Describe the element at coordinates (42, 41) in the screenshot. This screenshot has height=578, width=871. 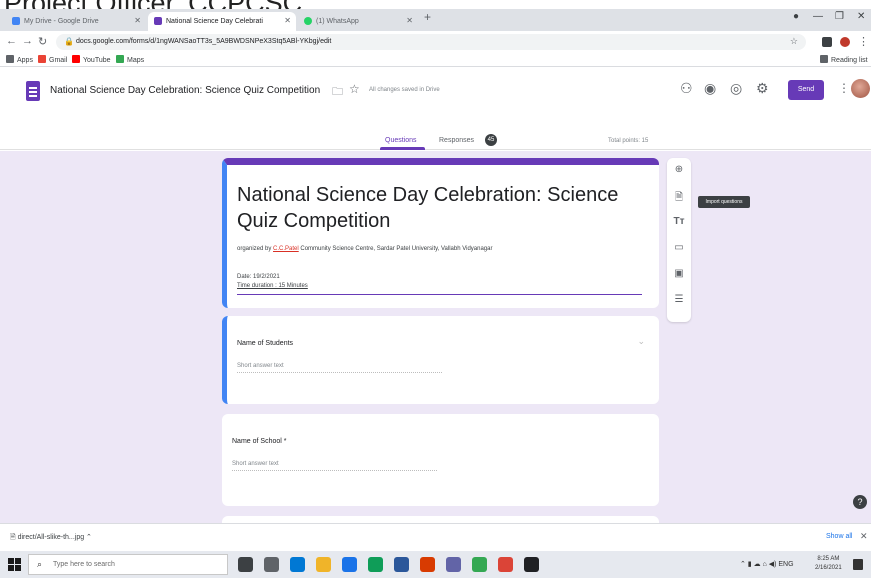
I see `reload-icon: ↻` at that location.